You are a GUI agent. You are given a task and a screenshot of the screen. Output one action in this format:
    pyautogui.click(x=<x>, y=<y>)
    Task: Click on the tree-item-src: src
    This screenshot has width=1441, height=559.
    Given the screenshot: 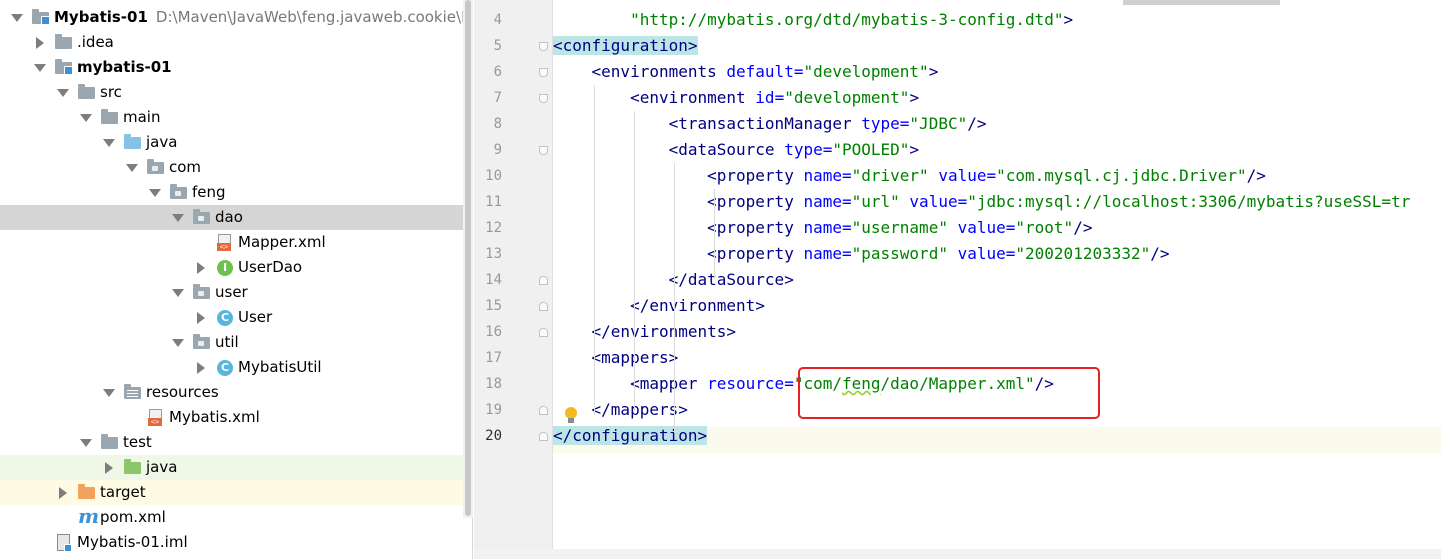 What is the action you would take?
    pyautogui.click(x=236, y=92)
    